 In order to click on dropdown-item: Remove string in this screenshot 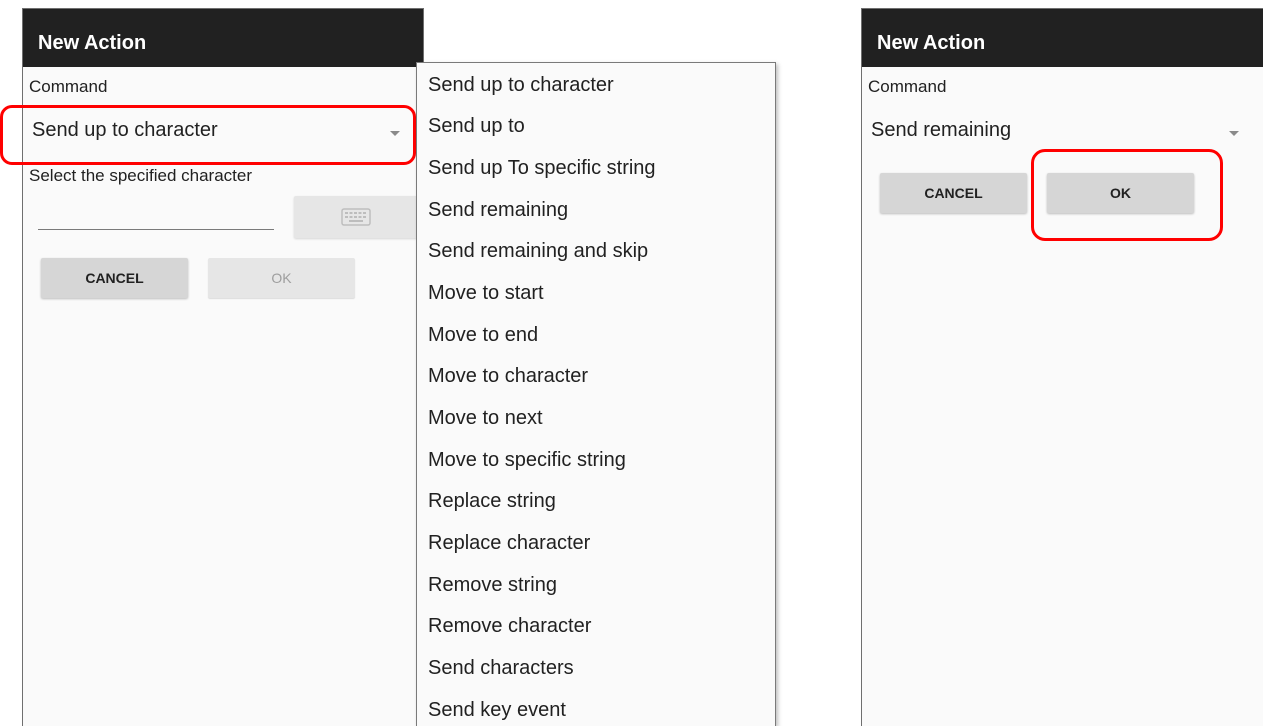, I will do `click(492, 585)`.